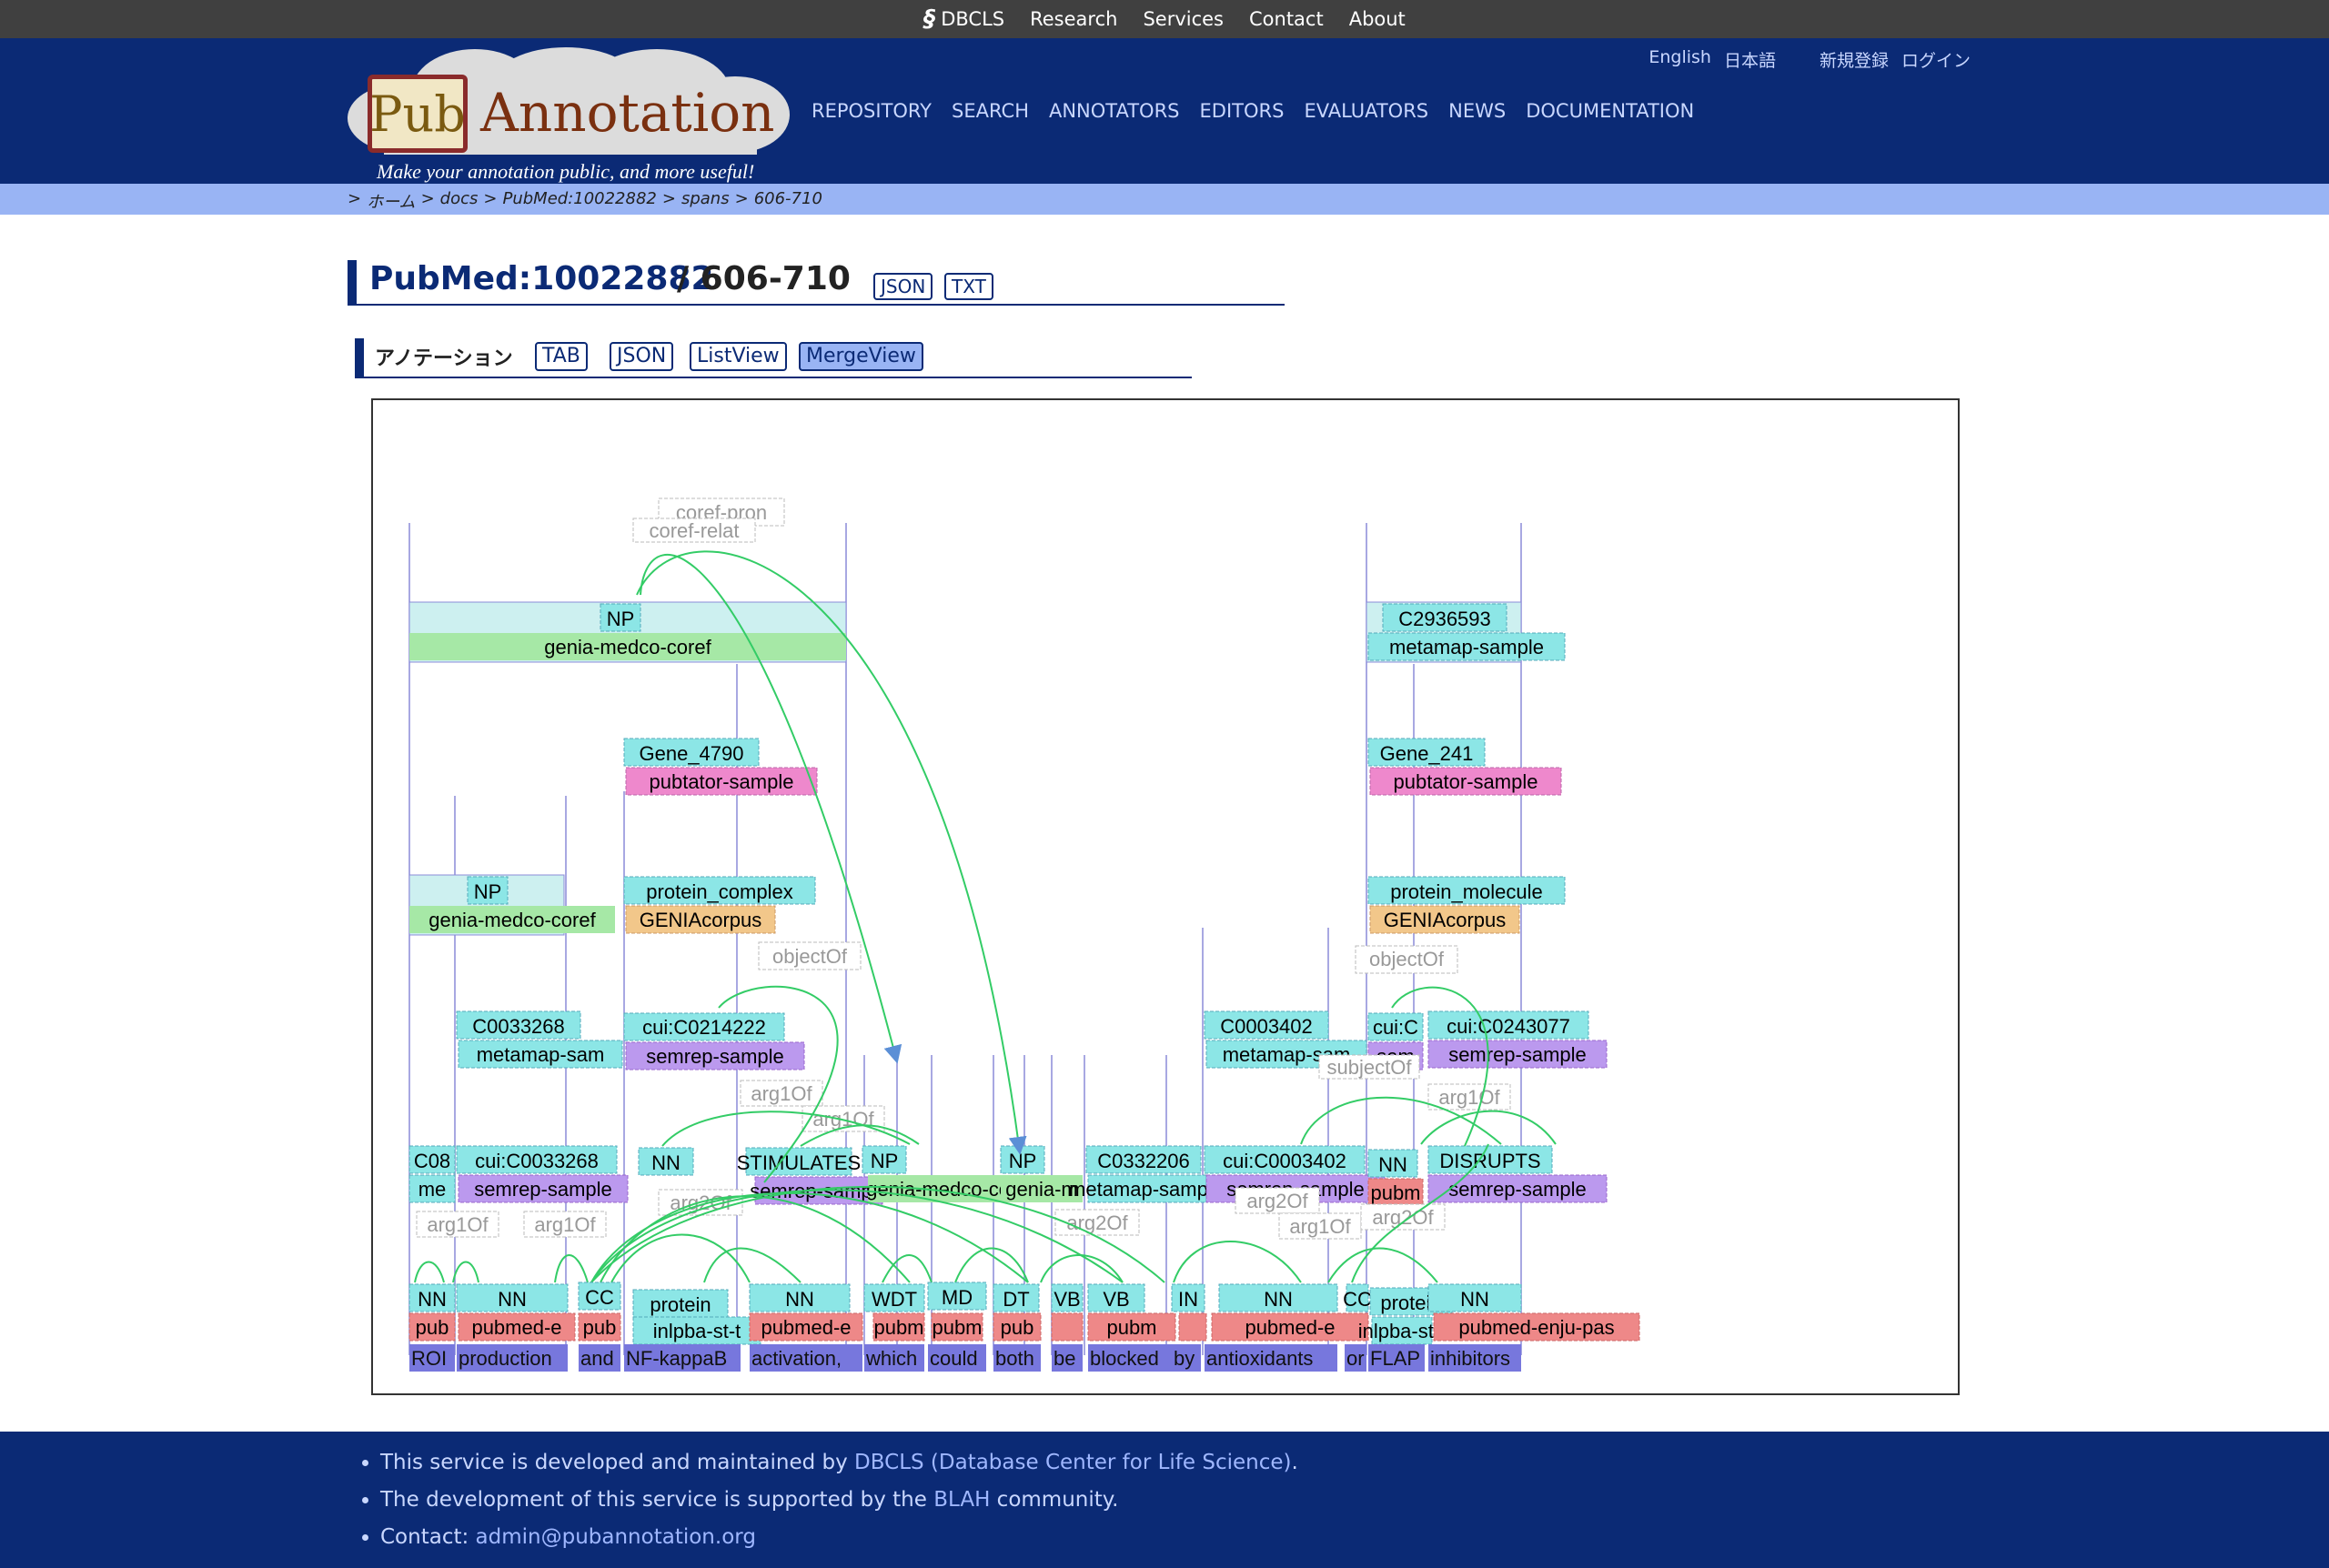 This screenshot has width=2329, height=1568. Describe the element at coordinates (1146, 1189) in the screenshot. I see `metamap-label-3: metamap-sample` at that location.